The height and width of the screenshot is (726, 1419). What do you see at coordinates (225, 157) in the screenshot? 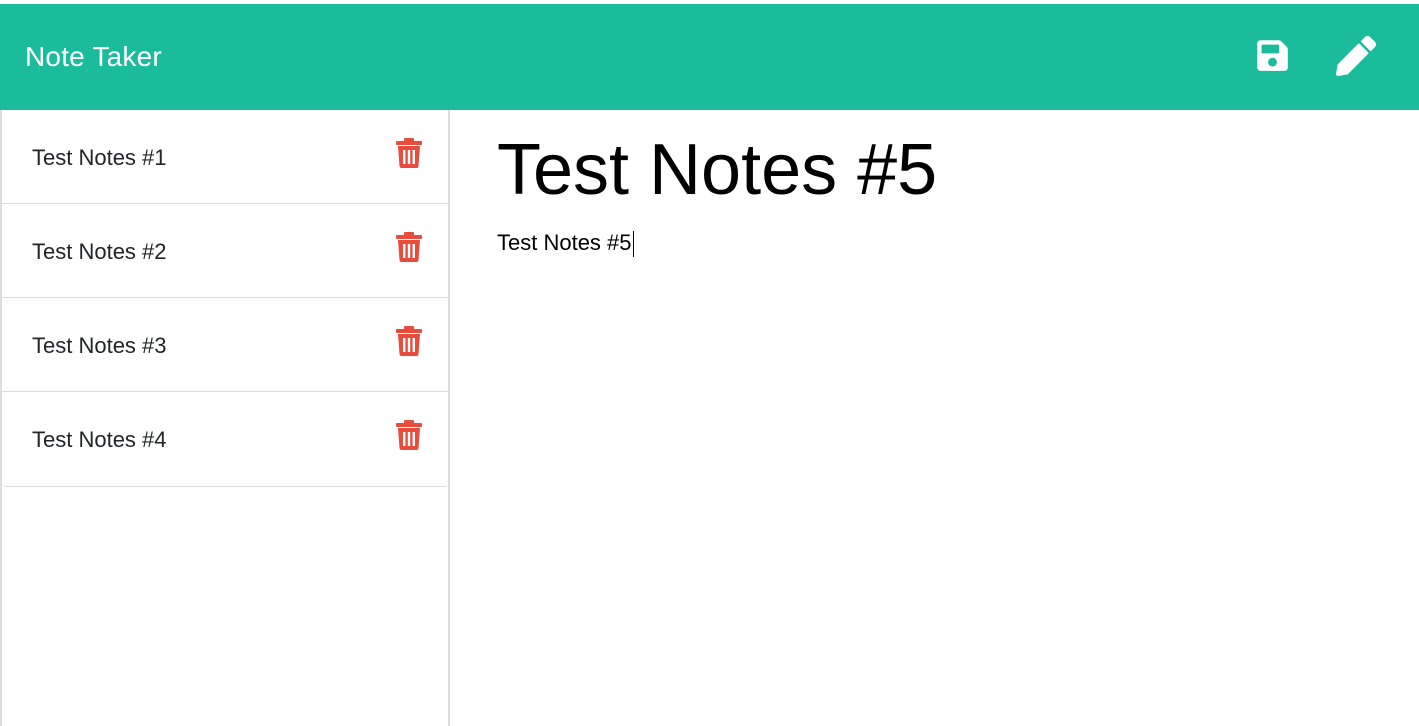
I see `list-item: Test Notes #1` at bounding box center [225, 157].